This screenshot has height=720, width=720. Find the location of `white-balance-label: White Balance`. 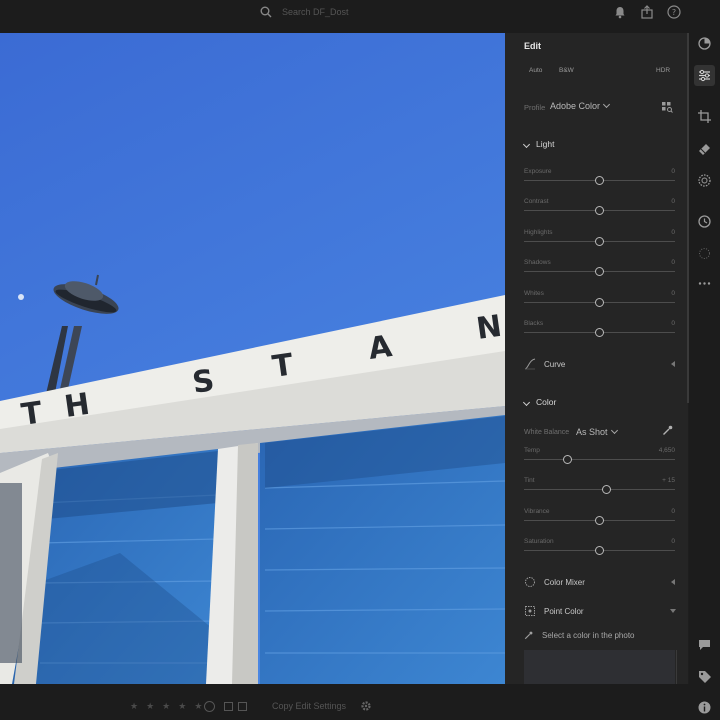

white-balance-label: White Balance is located at coordinates (547, 432).